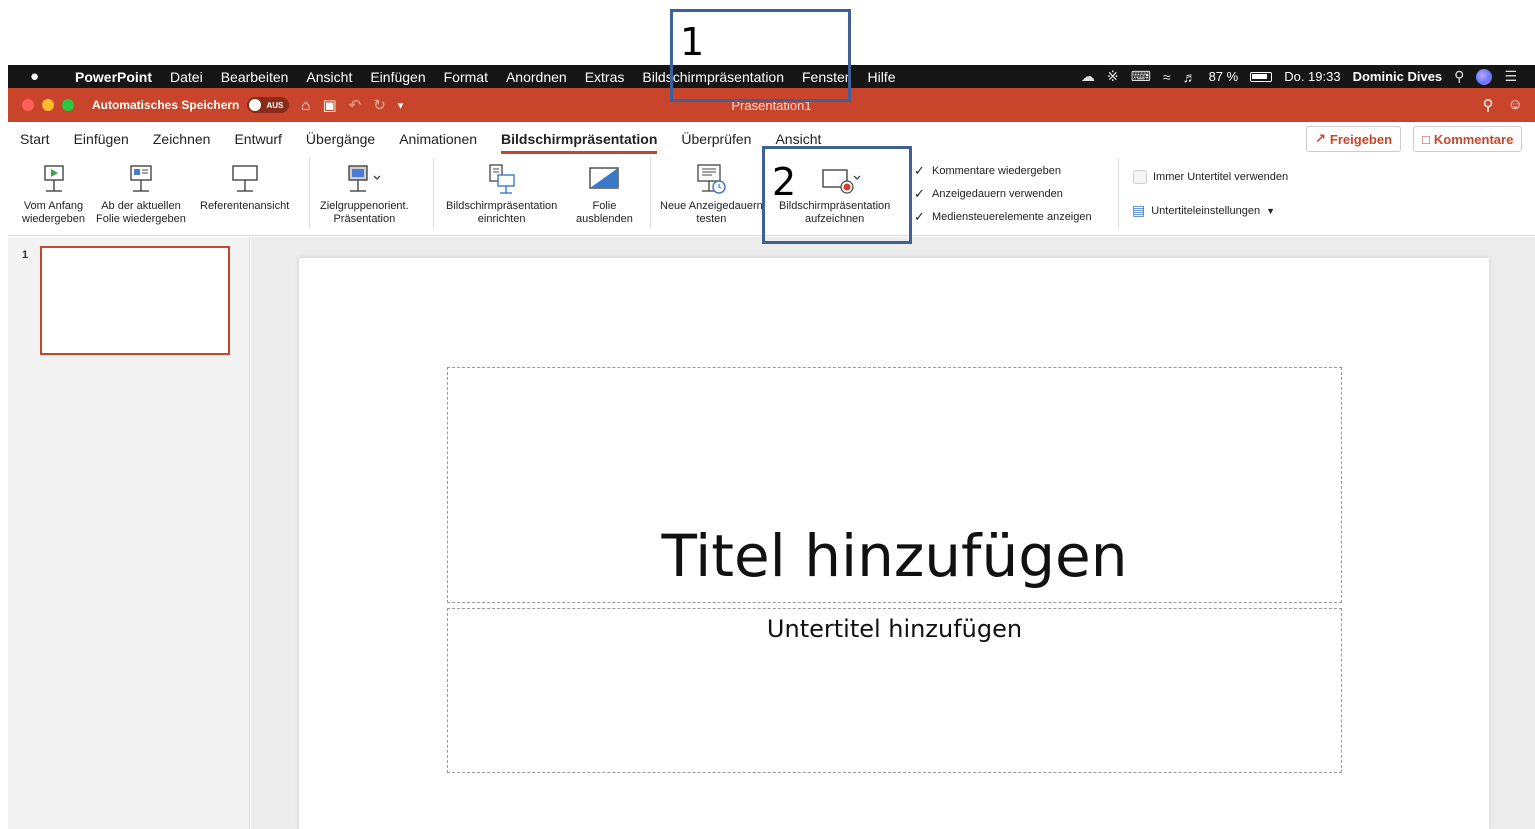 The image size is (1535, 829). Describe the element at coordinates (1113, 76) in the screenshot. I see `bluetooth-icon: ※` at that location.